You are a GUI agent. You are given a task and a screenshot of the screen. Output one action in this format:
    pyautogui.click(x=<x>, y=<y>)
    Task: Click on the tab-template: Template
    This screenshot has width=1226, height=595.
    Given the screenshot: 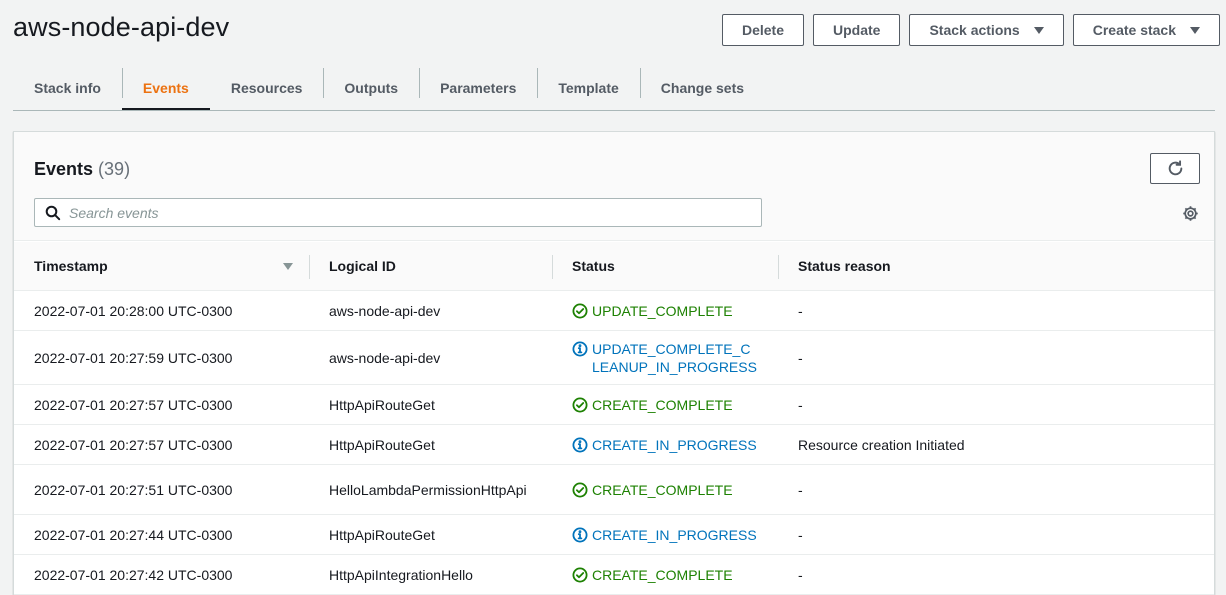 What is the action you would take?
    pyautogui.click(x=588, y=87)
    